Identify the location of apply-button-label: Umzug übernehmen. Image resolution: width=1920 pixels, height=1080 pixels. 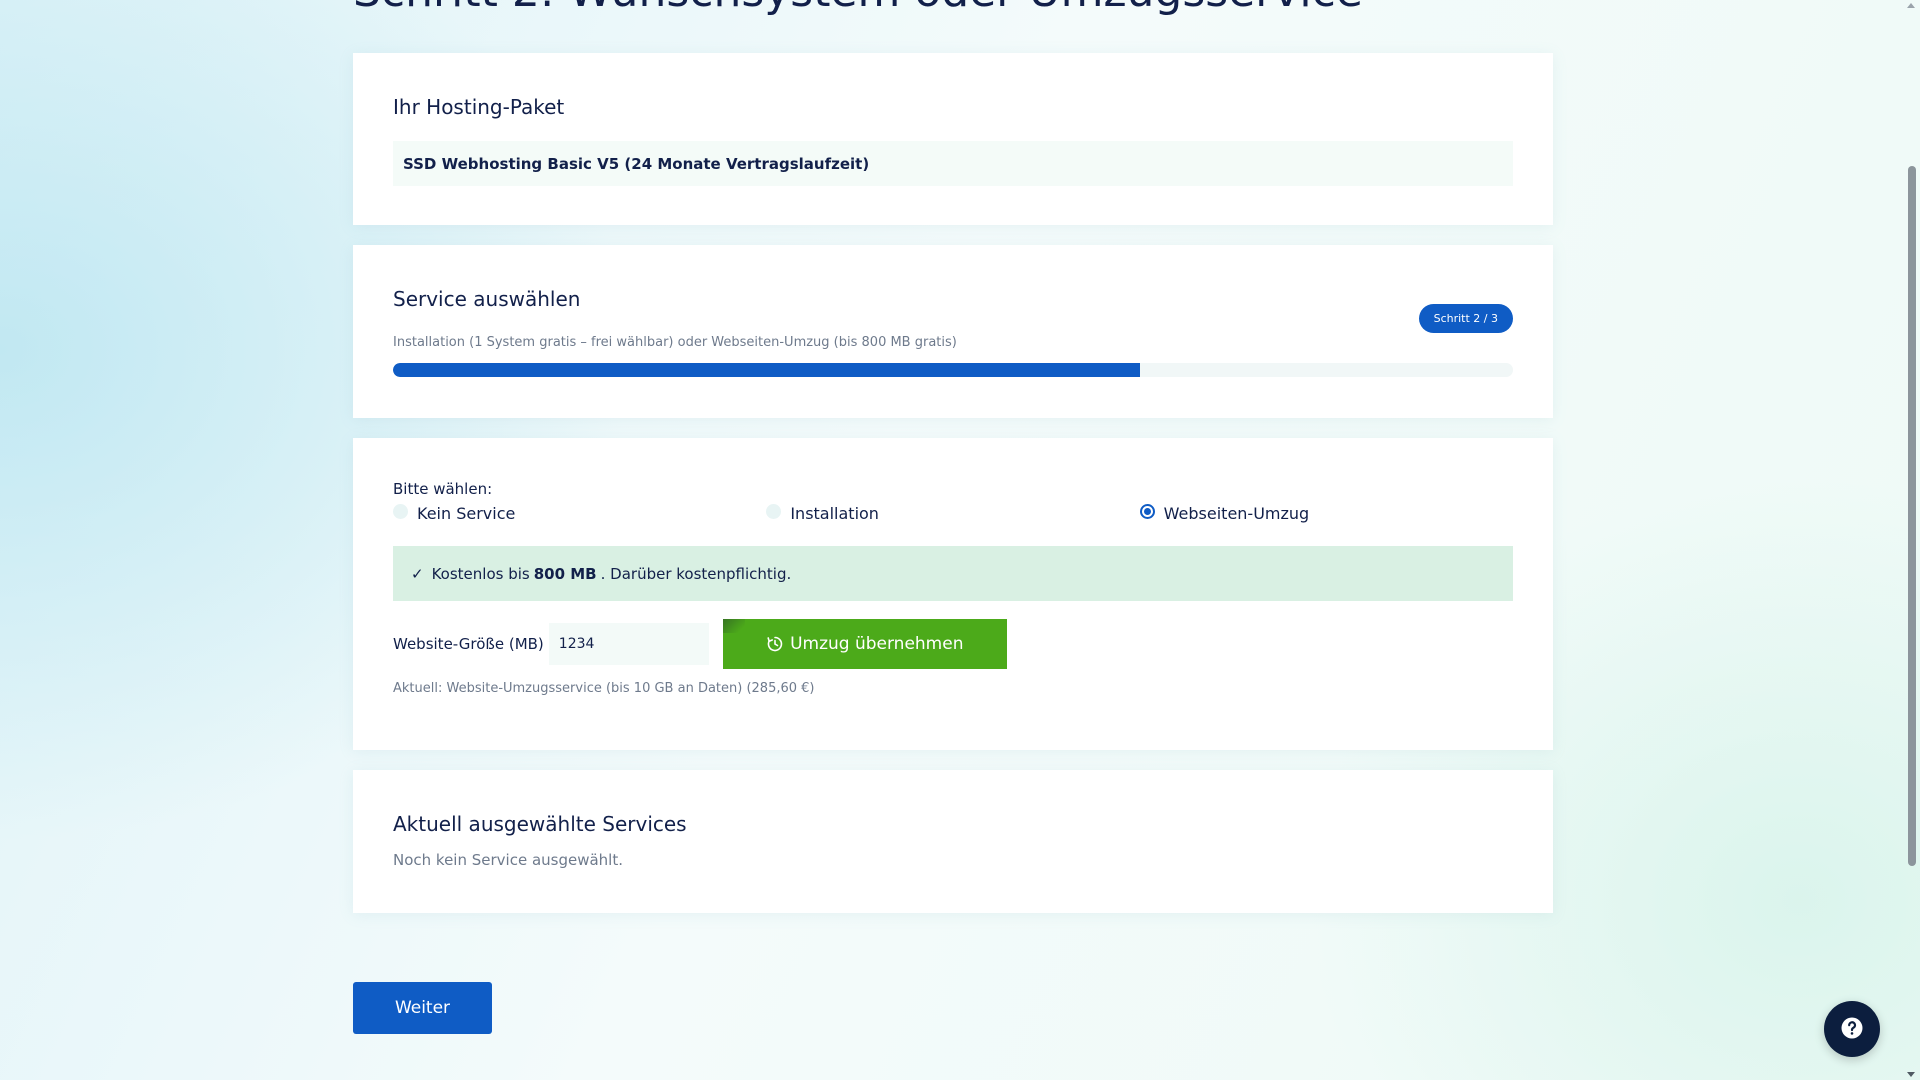
(877, 644).